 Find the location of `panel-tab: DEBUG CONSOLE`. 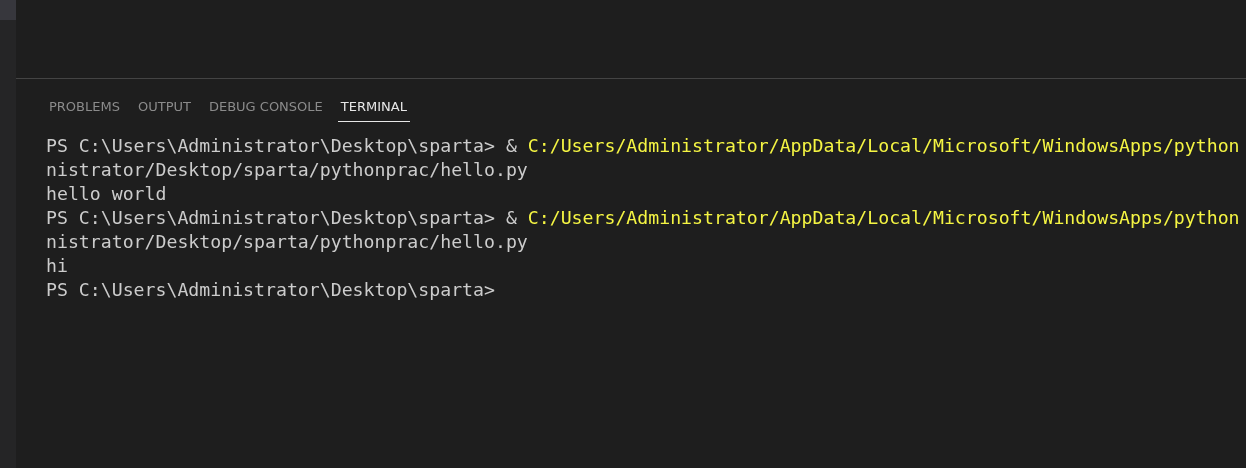

panel-tab: DEBUG CONSOLE is located at coordinates (265, 108).